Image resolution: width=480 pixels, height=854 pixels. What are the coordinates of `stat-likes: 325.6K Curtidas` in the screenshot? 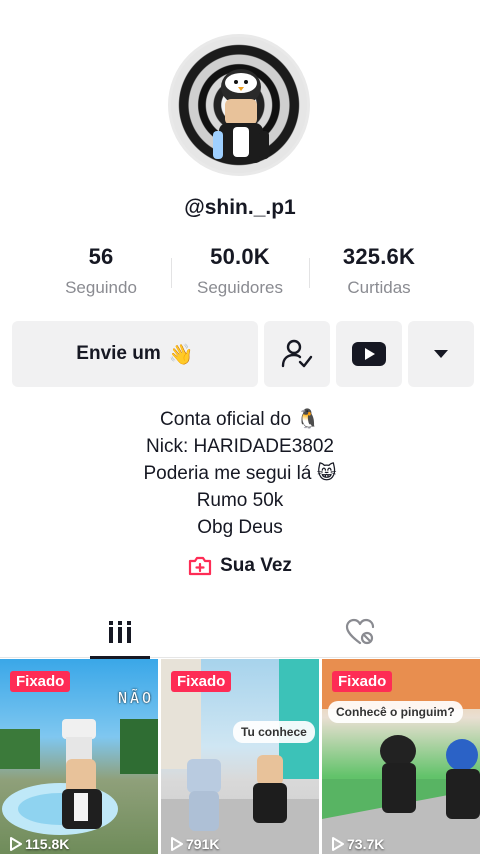 It's located at (379, 271).